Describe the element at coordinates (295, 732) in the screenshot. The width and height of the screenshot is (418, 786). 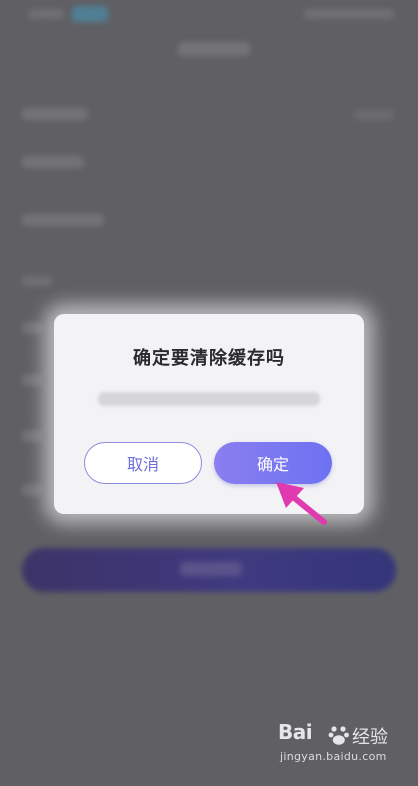
I see `watermark-logo: Bai` at that location.